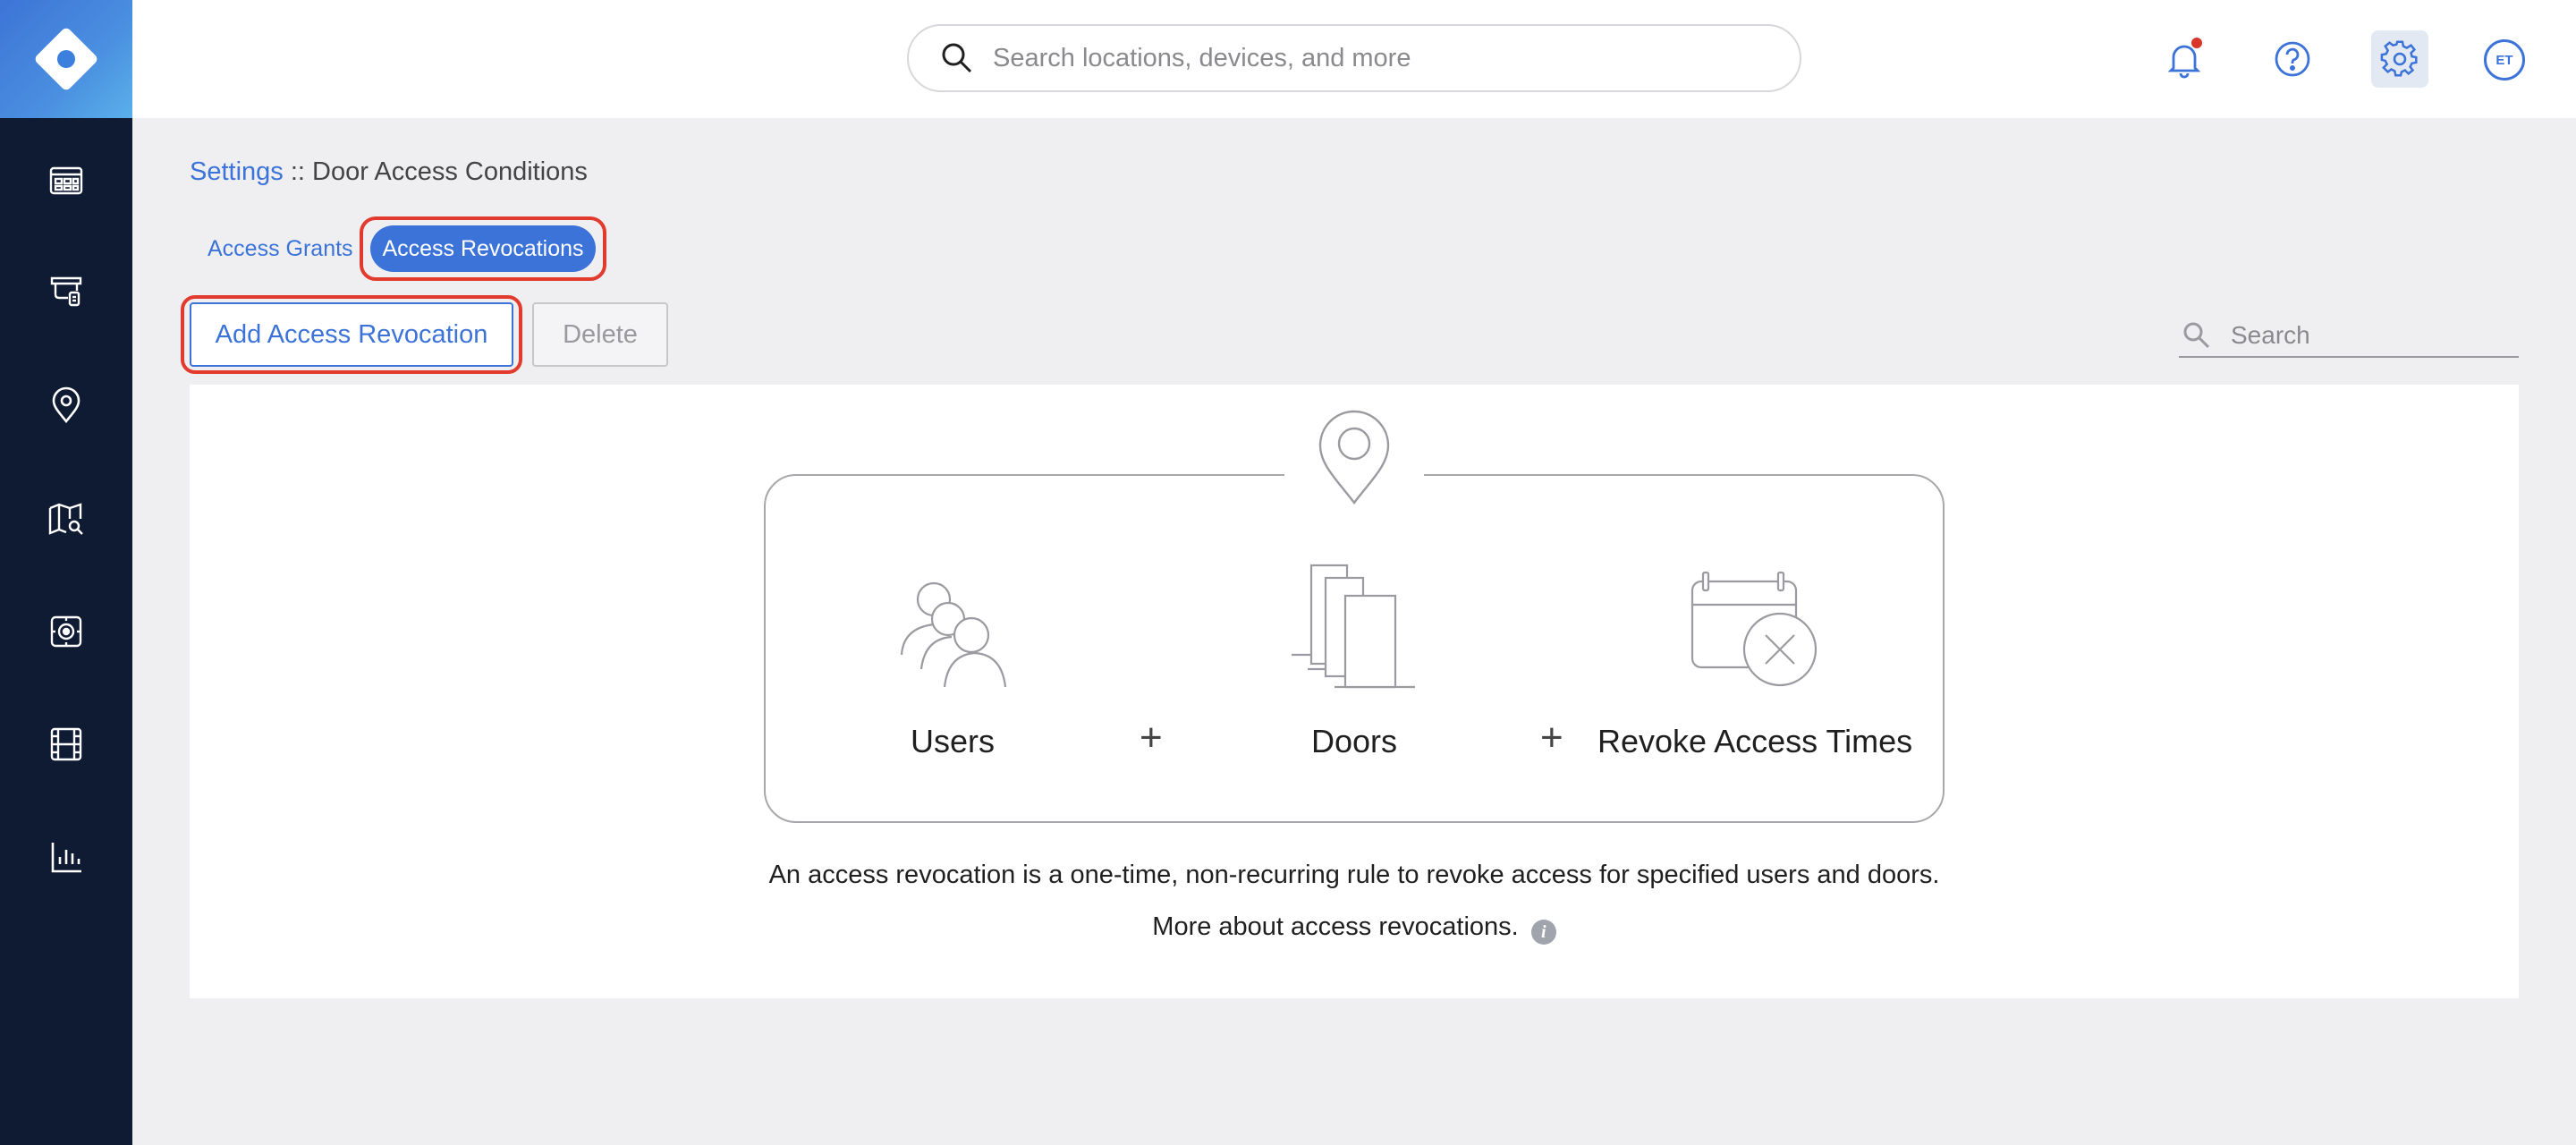 The width and height of the screenshot is (2576, 1145). What do you see at coordinates (1335, 926) in the screenshot?
I see `learn-more-text: More about access revocations.` at bounding box center [1335, 926].